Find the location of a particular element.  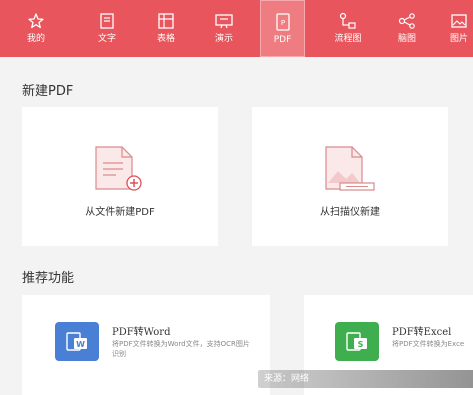

word-icon: W is located at coordinates (77, 341).